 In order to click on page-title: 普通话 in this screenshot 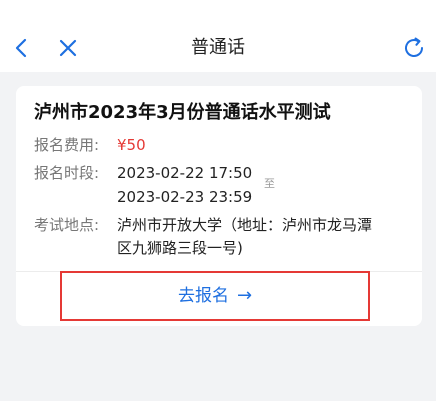, I will do `click(218, 47)`.